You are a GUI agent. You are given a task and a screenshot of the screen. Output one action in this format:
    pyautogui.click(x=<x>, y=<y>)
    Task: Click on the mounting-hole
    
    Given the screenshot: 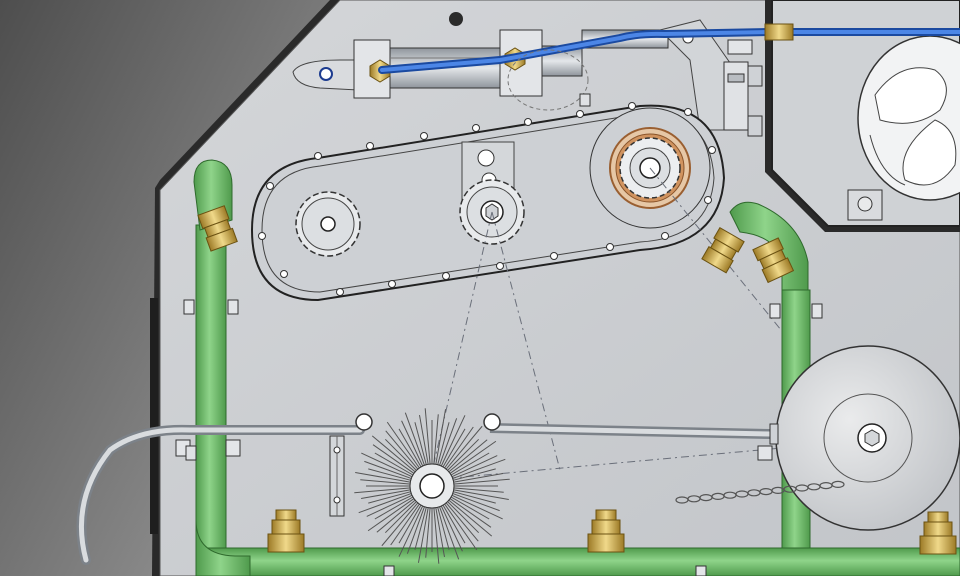 What is the action you would take?
    pyautogui.click(x=456, y=19)
    